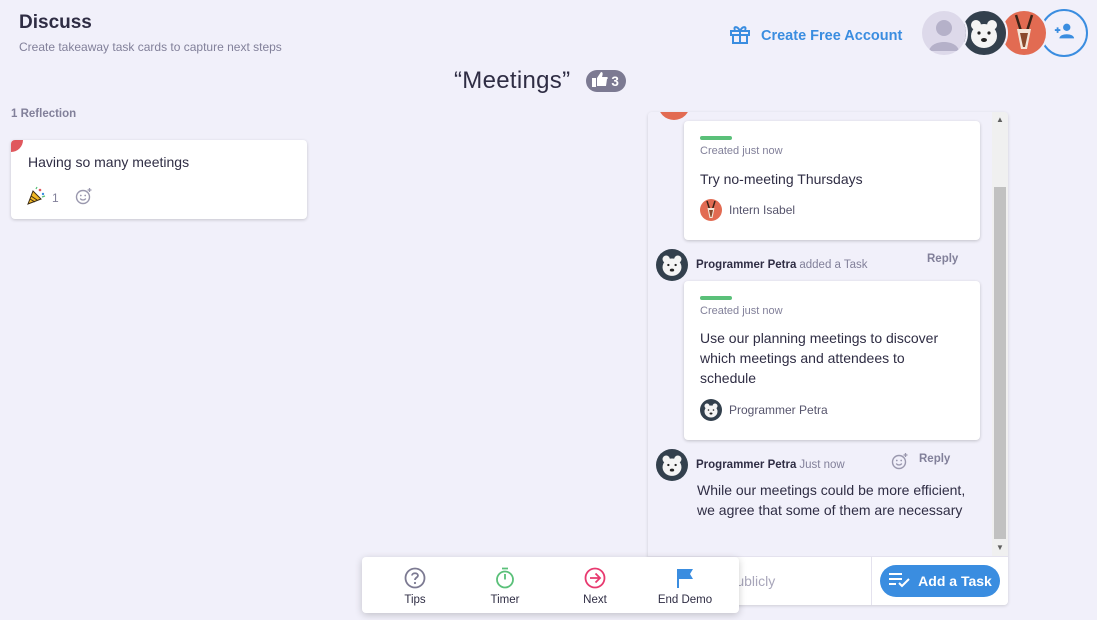 Image resolution: width=1097 pixels, height=620 pixels. Describe the element at coordinates (1000, 120) in the screenshot. I see `scroll-up-arrow-icon: ▲` at that location.